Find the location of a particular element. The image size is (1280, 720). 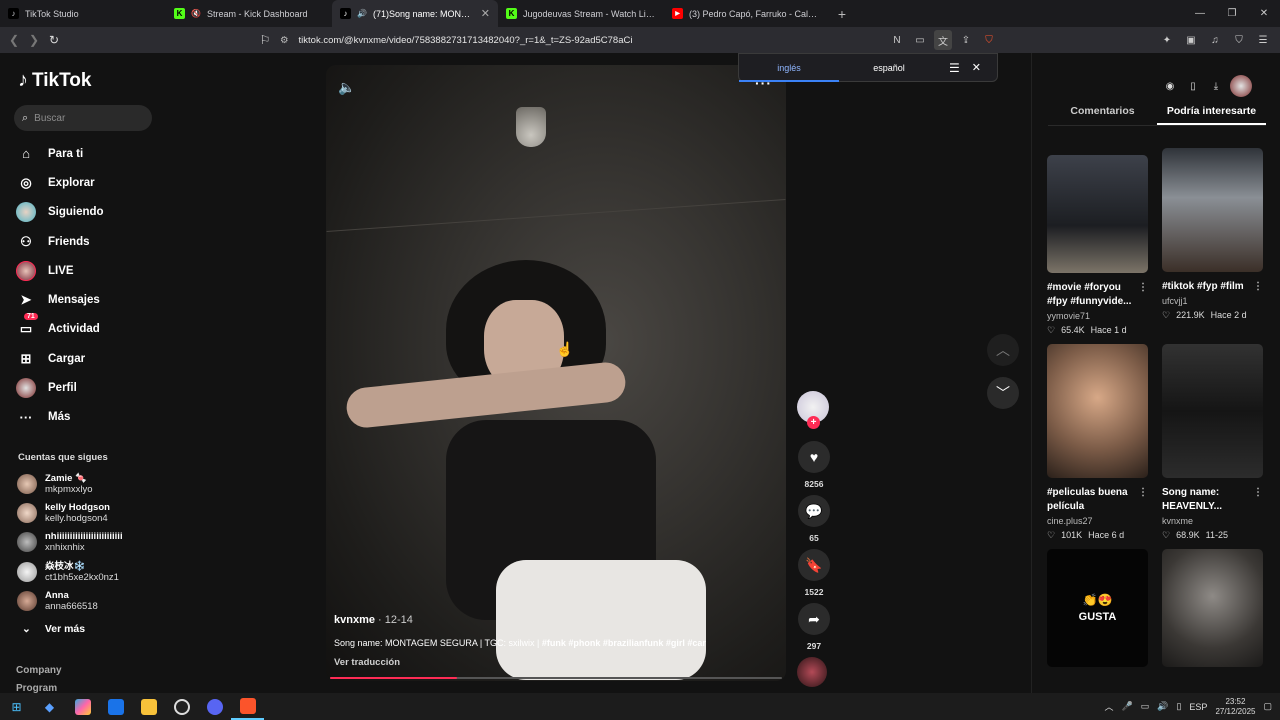

windows-start-icon: ⊞ is located at coordinates (16, 706).